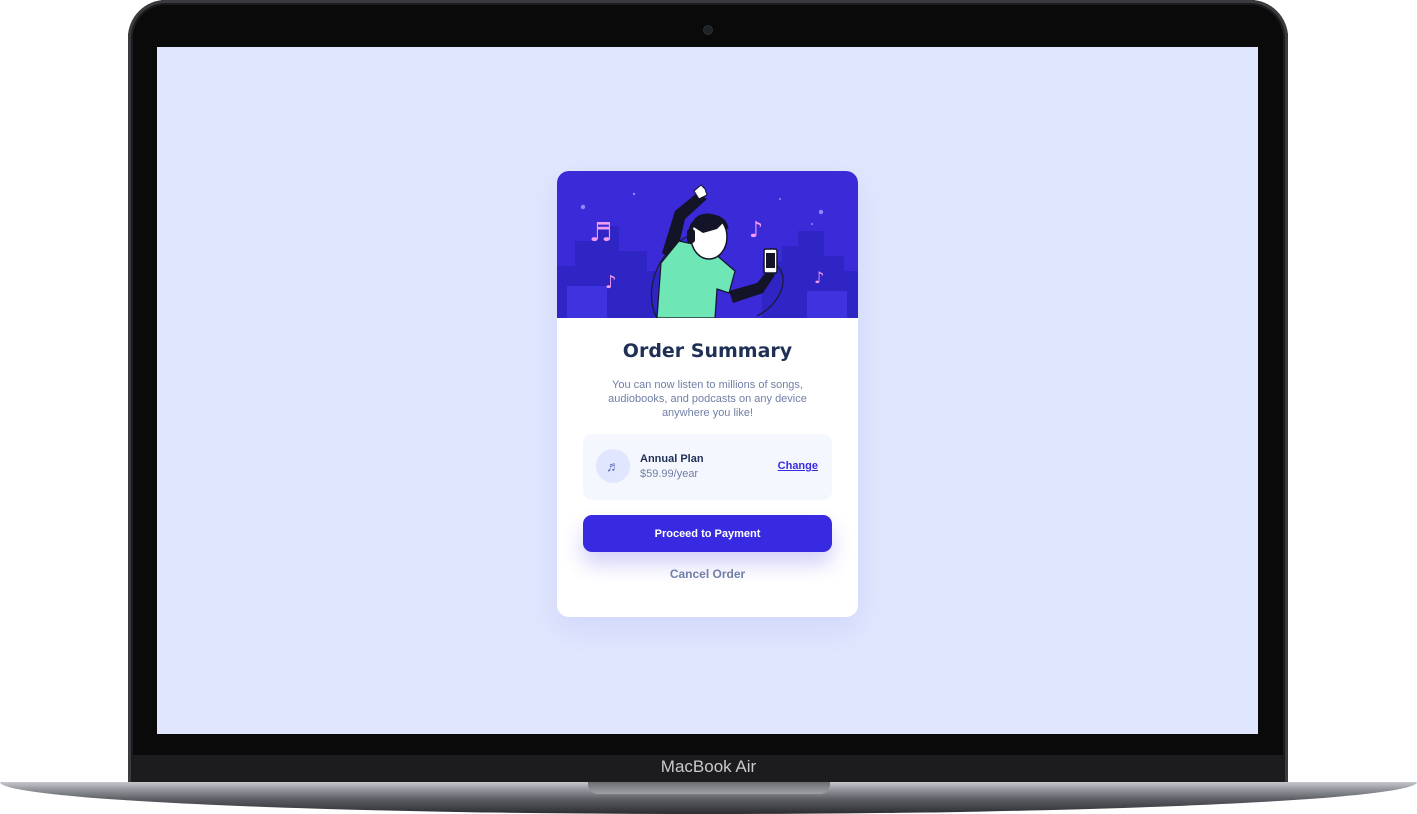 The height and width of the screenshot is (814, 1417). What do you see at coordinates (708, 30) in the screenshot?
I see `camera-icon` at bounding box center [708, 30].